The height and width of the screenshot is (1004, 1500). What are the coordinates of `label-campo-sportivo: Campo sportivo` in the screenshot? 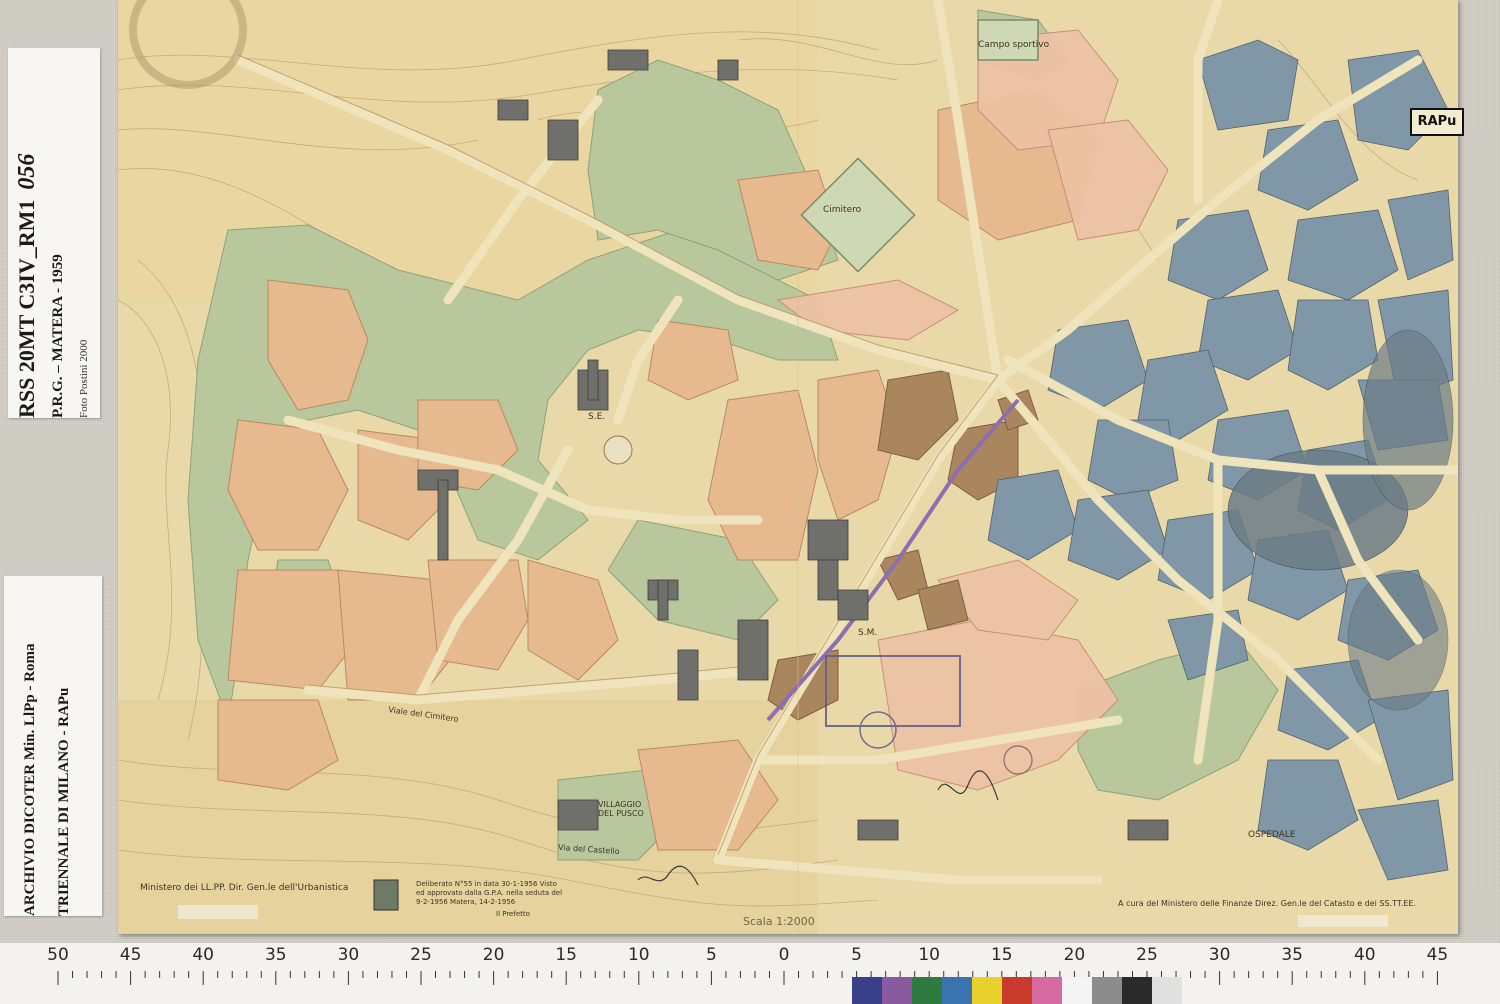 It's located at (1014, 45).